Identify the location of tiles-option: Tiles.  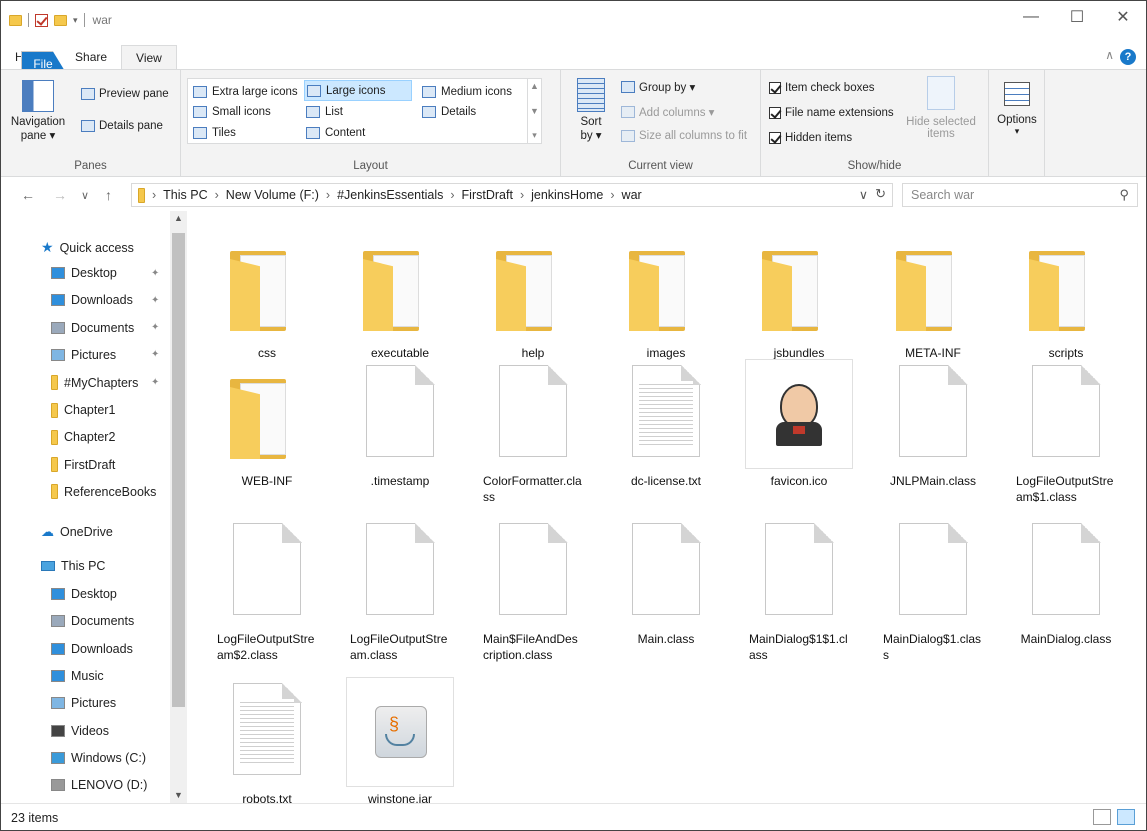
(214, 132).